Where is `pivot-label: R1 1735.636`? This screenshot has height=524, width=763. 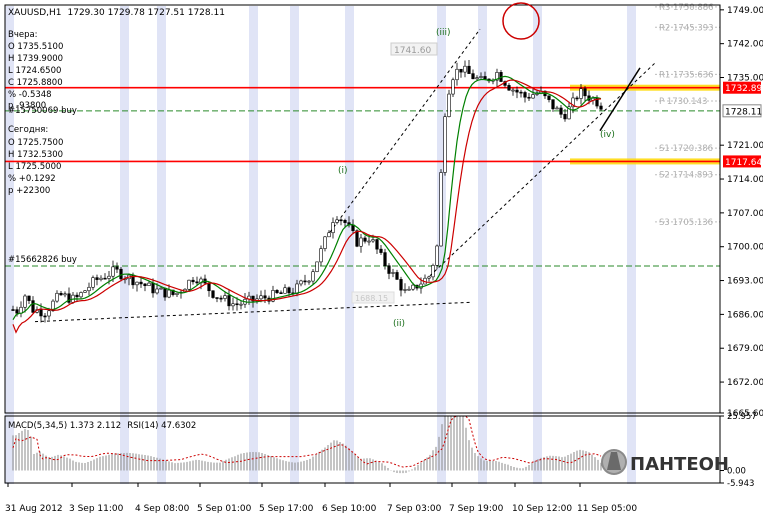 pivot-label: R1 1735.636 is located at coordinates (686, 75).